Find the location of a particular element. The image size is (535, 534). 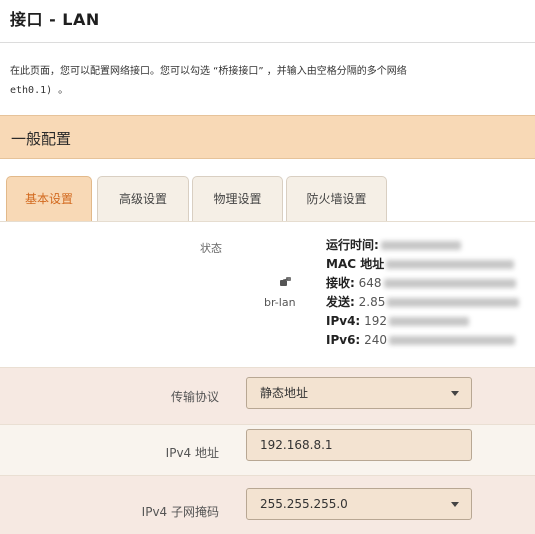

section-title: 一般配置 is located at coordinates (41, 139).